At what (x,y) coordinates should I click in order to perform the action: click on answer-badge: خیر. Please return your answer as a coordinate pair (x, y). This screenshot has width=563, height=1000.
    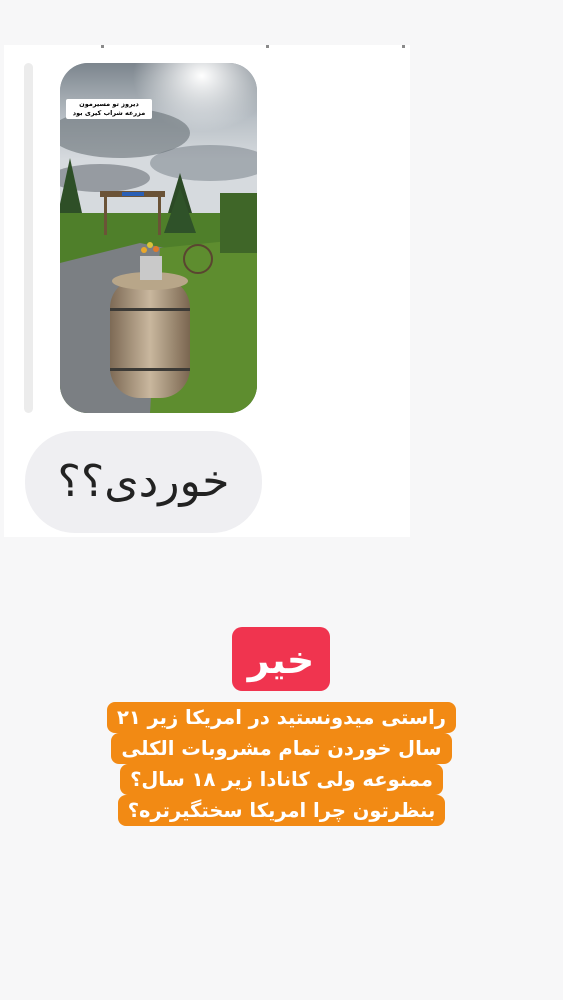
    Looking at the image, I should click on (281, 659).